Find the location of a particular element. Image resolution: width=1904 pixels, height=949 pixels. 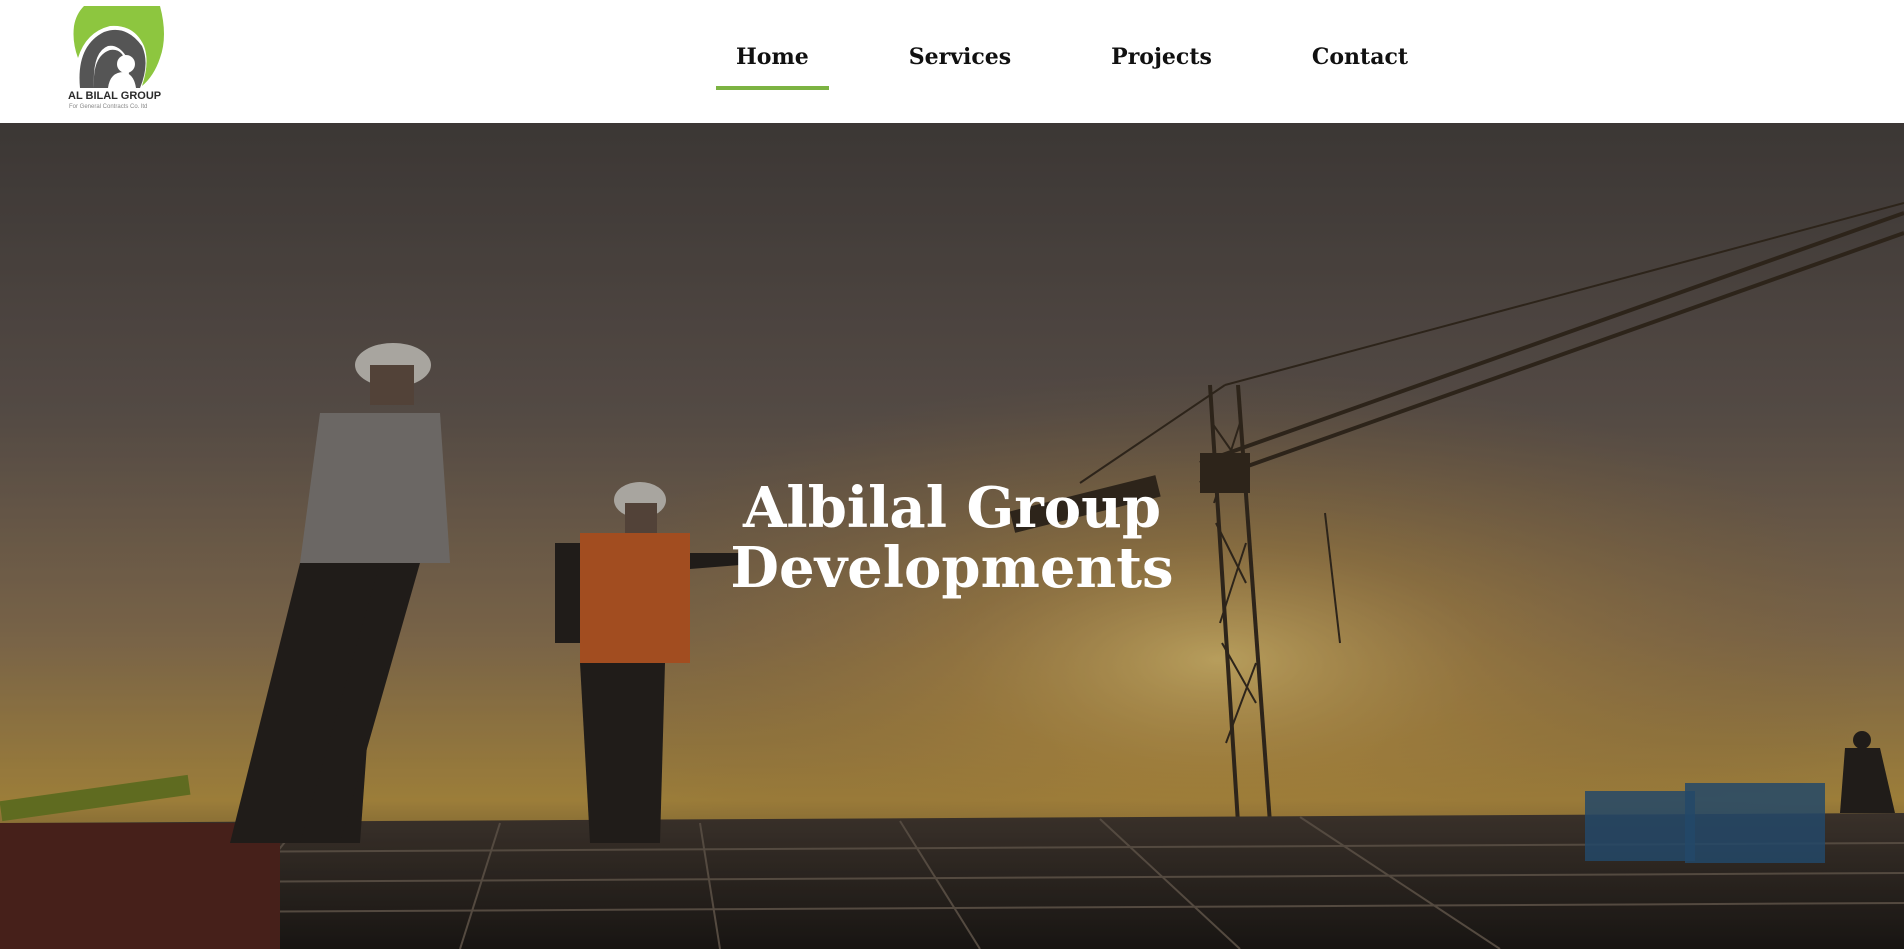

nav-contact: Contact is located at coordinates (1360, 59).